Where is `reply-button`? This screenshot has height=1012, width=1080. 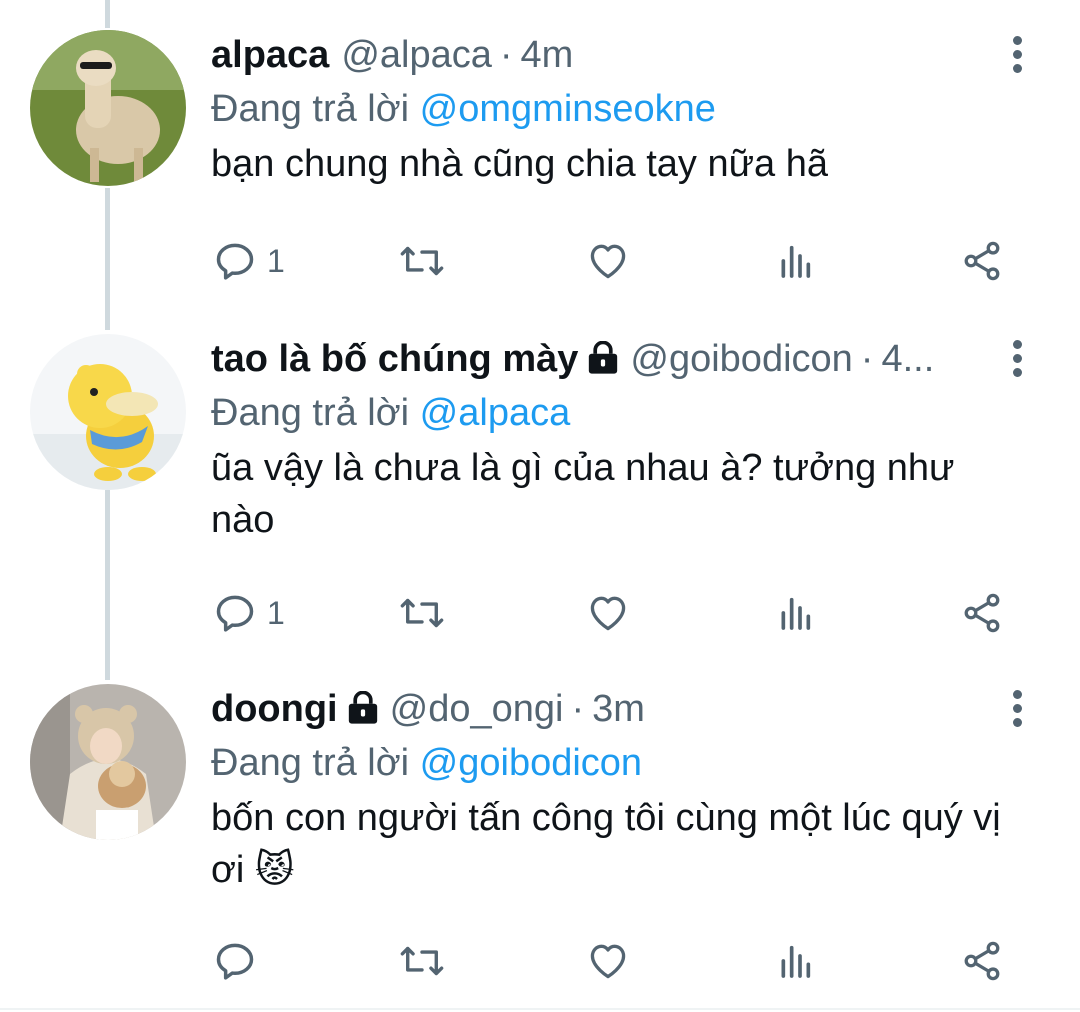
reply-button is located at coordinates (240, 961).